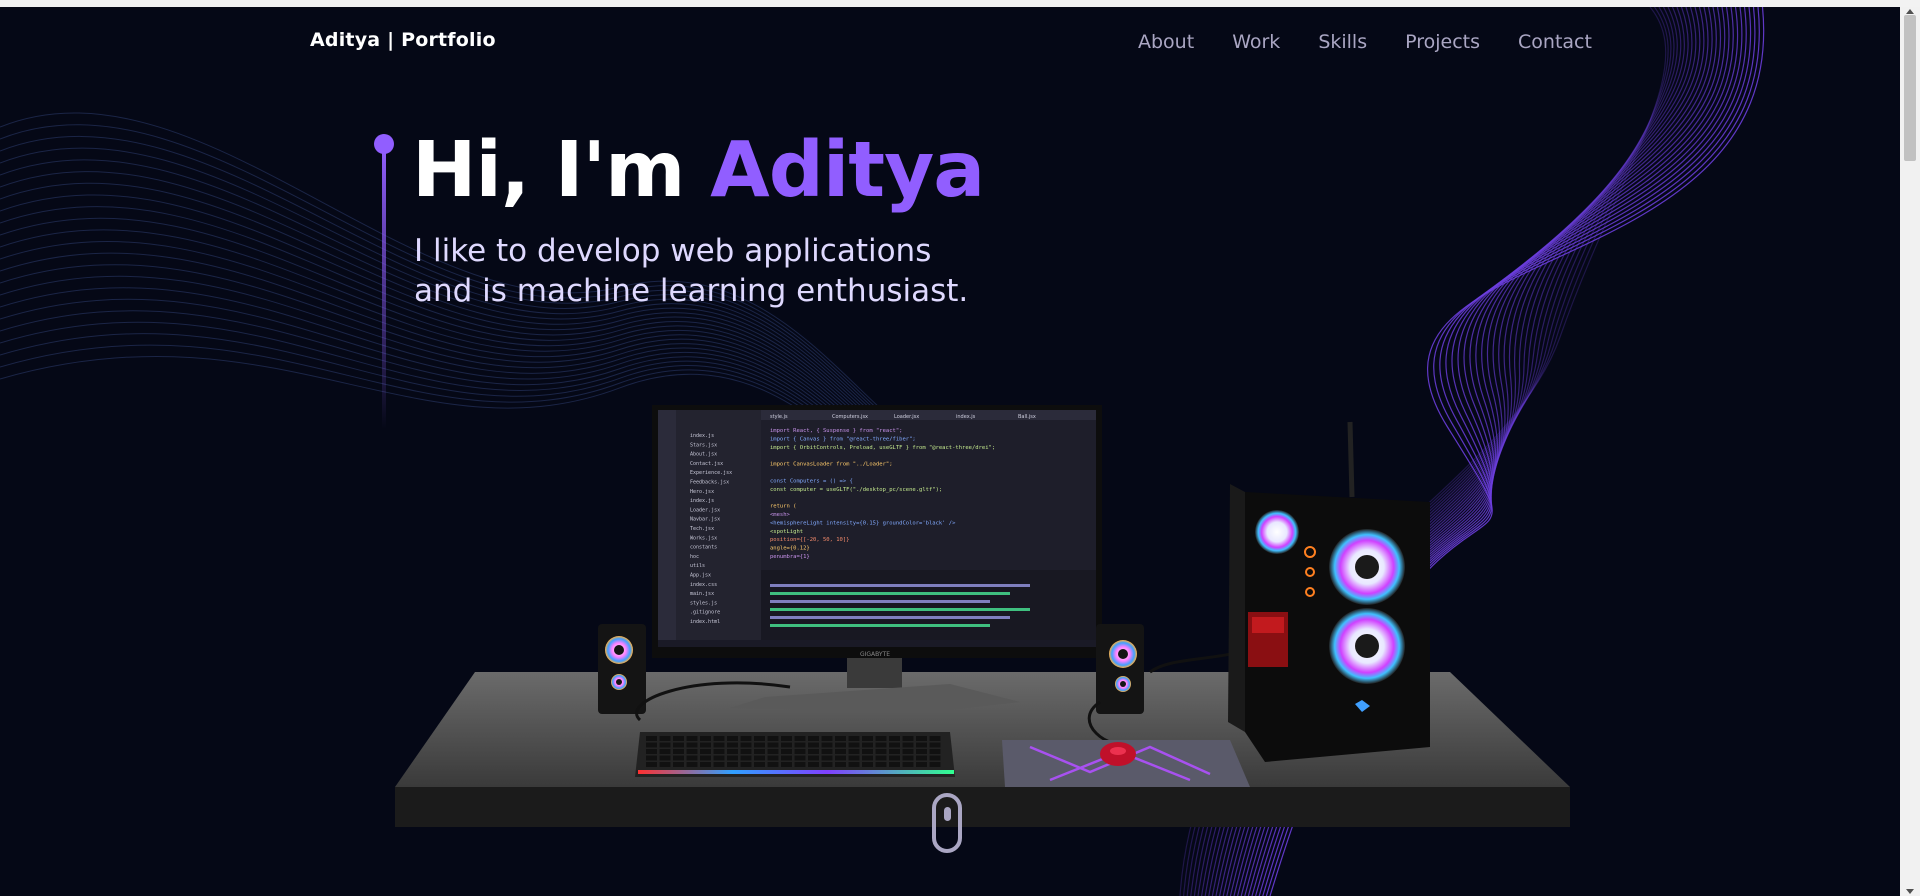 The height and width of the screenshot is (896, 1920). Describe the element at coordinates (702, 529) in the screenshot. I see `file-tree-item: Tech.jsx` at that location.